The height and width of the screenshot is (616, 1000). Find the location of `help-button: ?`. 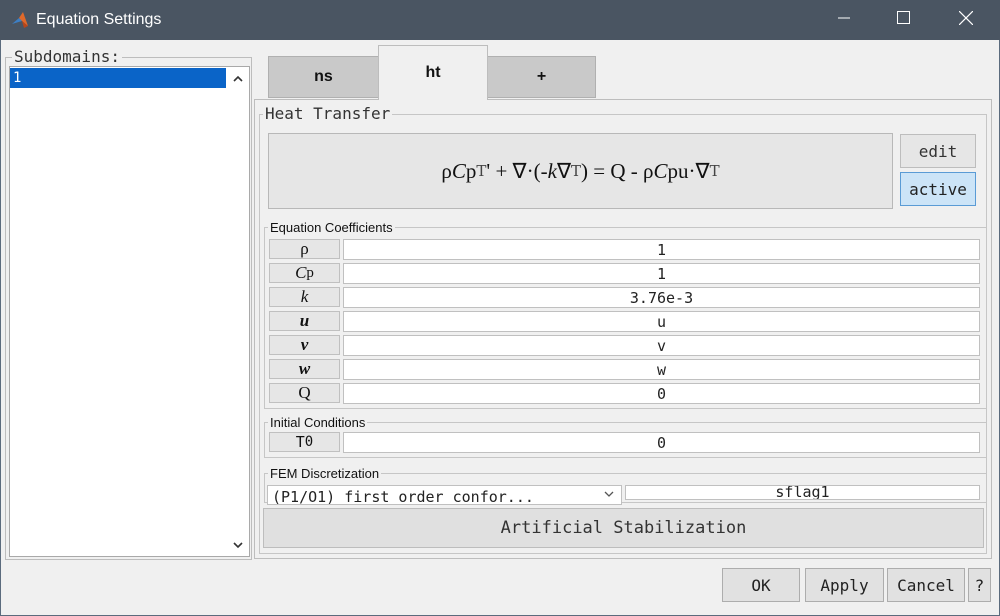

help-button: ? is located at coordinates (979, 585).